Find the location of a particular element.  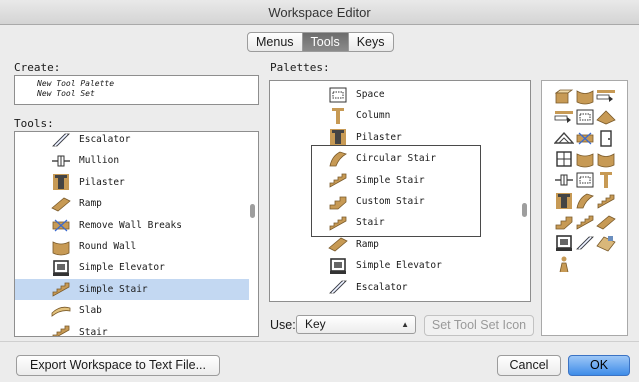

tools-list-item: Stair is located at coordinates (132, 329).